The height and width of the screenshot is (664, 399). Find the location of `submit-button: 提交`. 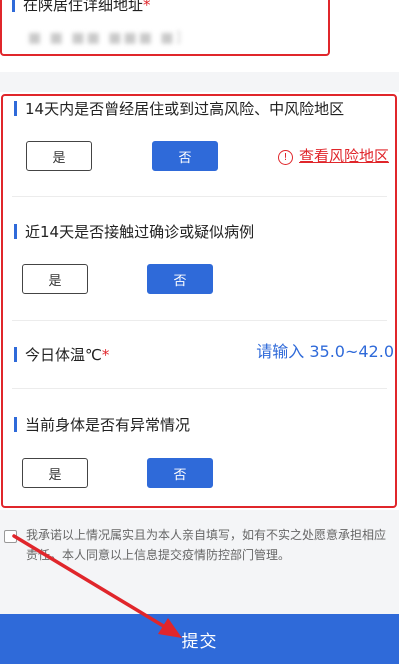

submit-button: 提交 is located at coordinates (199, 639).